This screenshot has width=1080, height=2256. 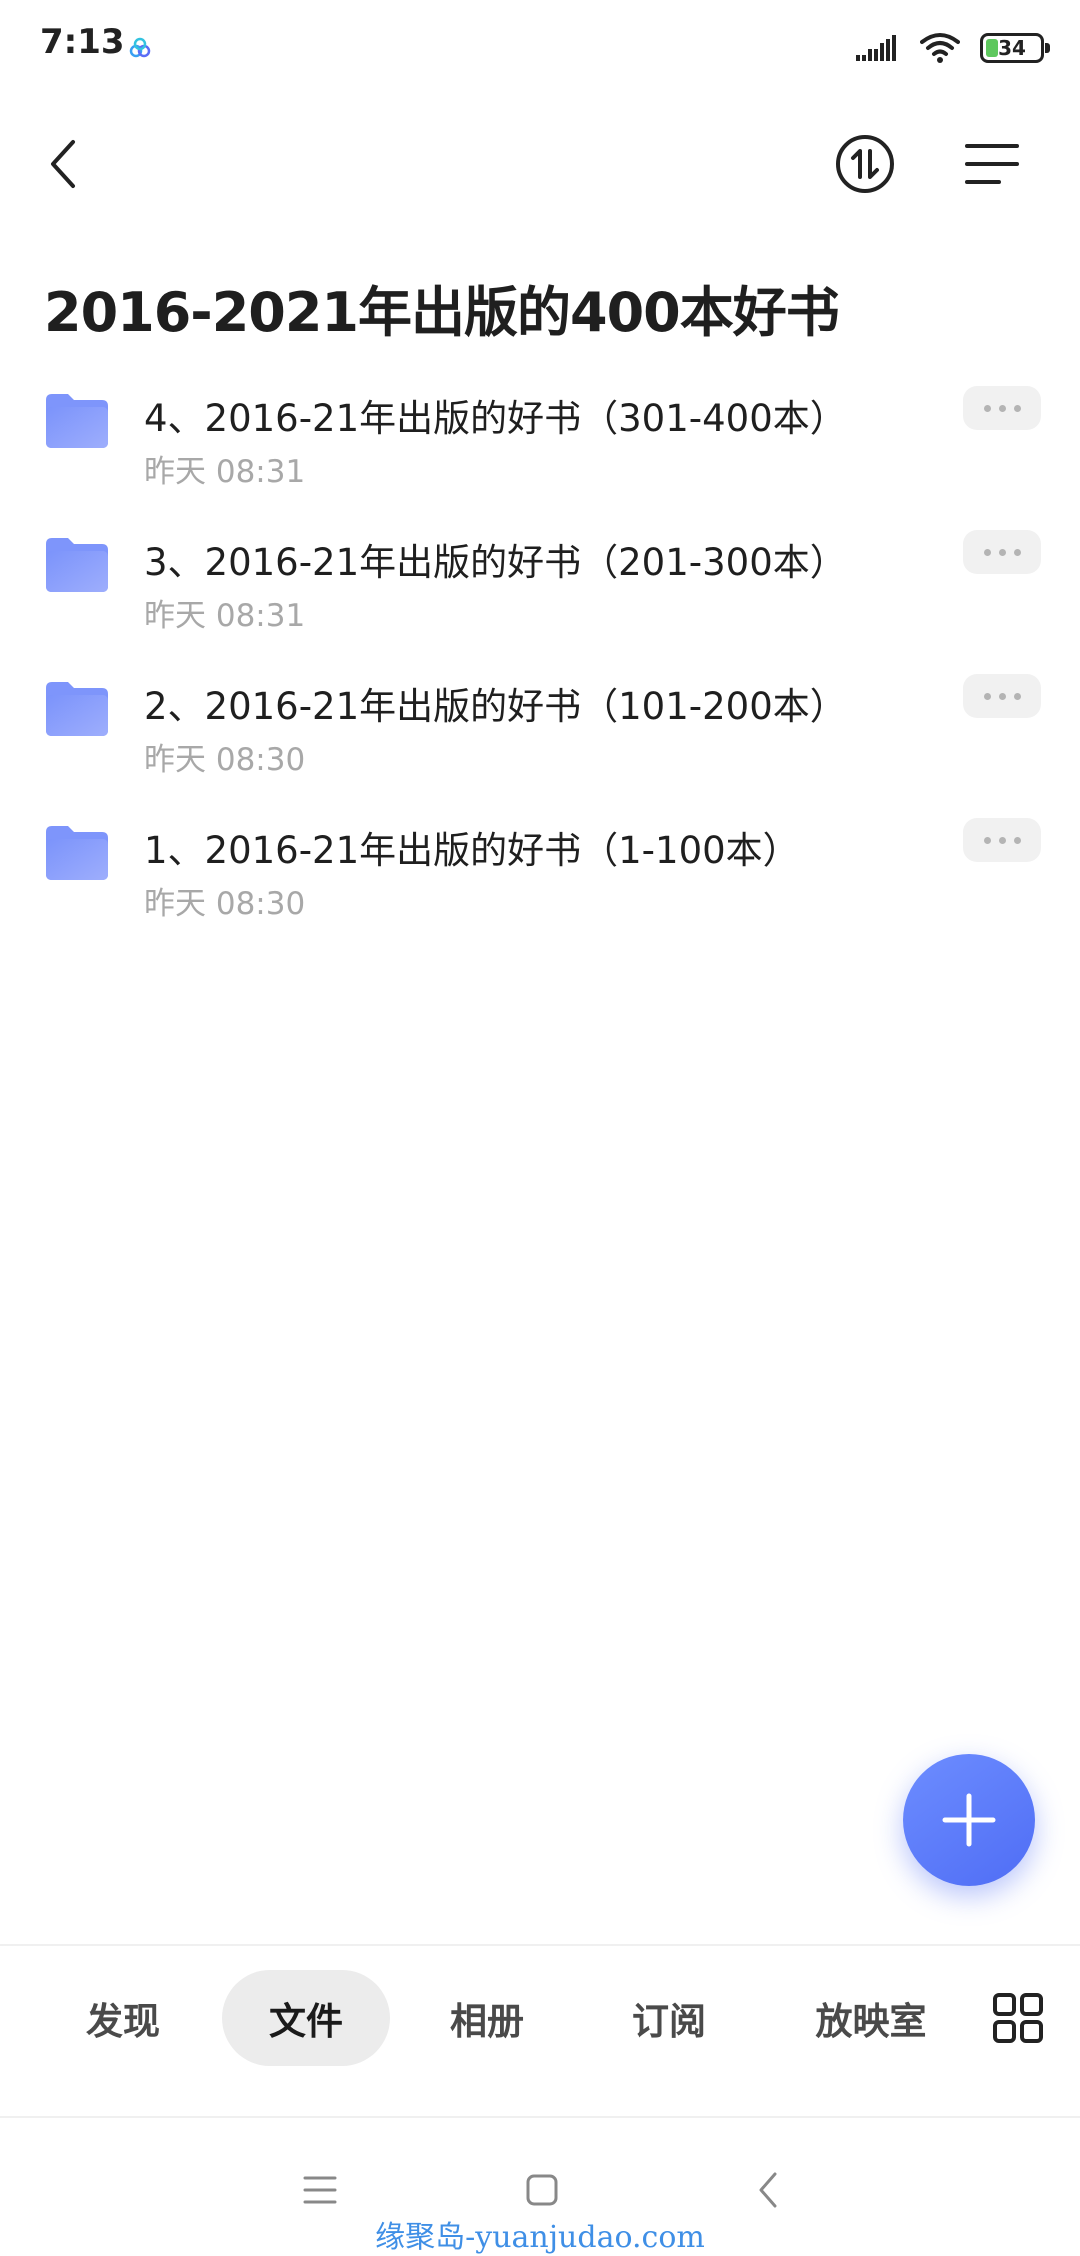 I want to click on grid-icon, so click(x=1018, y=2018).